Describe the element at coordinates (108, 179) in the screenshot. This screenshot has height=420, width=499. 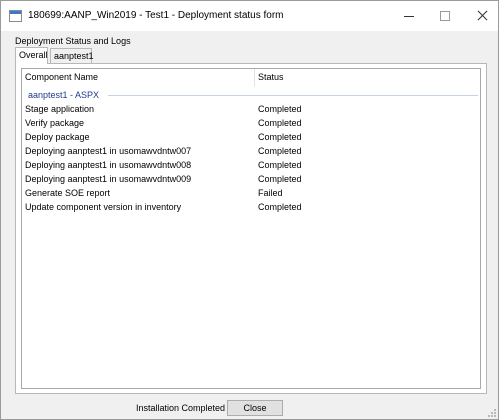
I see `component-name: Deploying aanptest1 in usomawvdntw009` at that location.